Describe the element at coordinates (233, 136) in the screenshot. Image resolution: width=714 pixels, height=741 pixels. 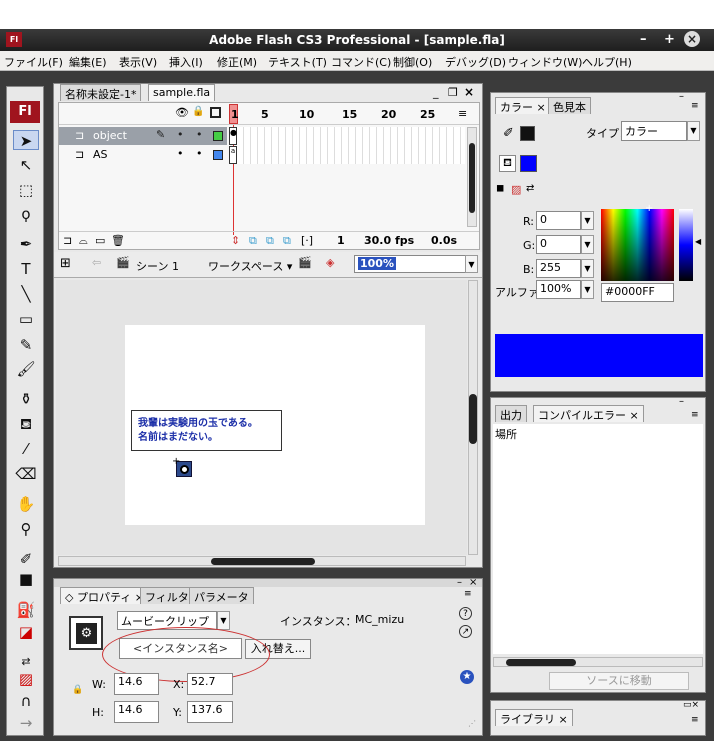
I see `keyframe-object: ●` at that location.